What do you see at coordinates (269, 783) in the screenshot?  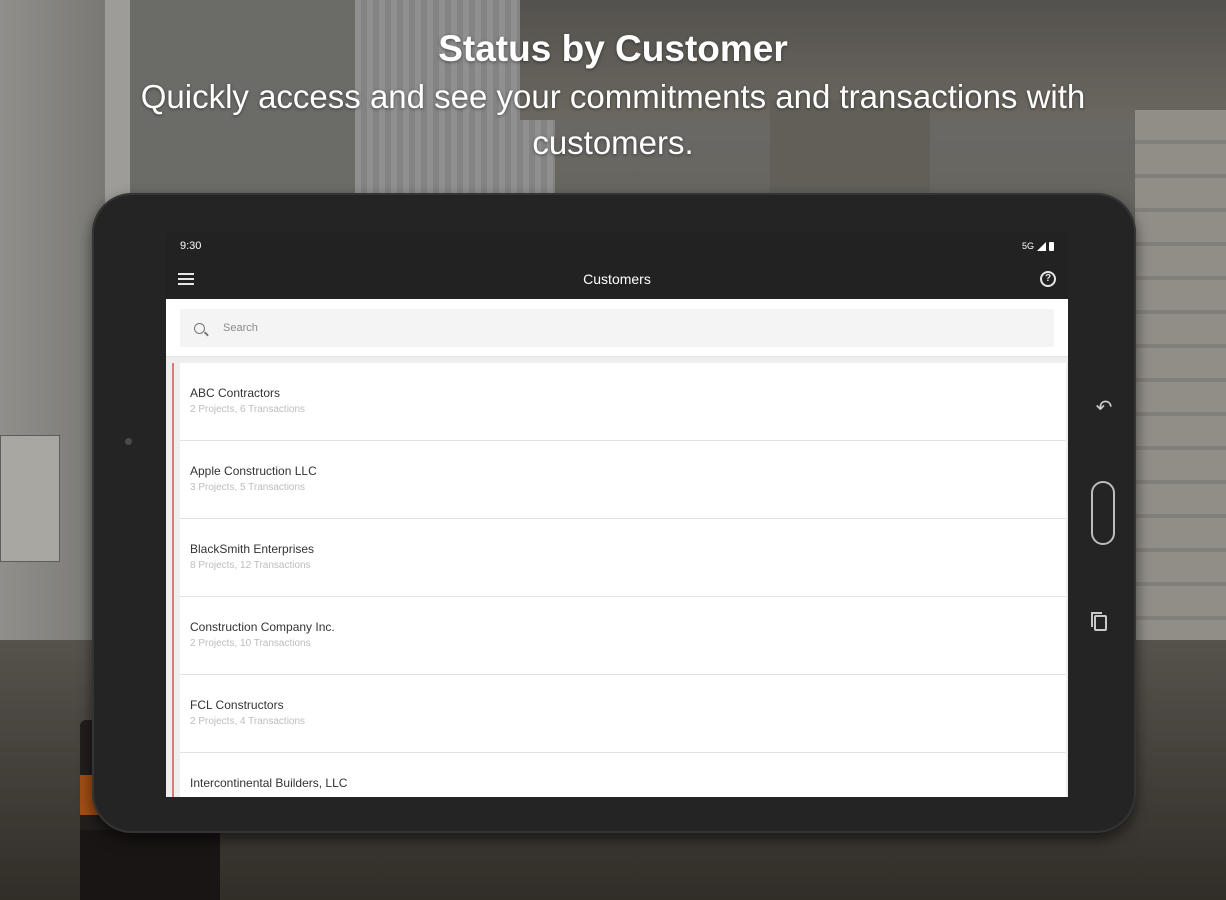 I see `customer-name: Intercontinental Builders, LLC` at bounding box center [269, 783].